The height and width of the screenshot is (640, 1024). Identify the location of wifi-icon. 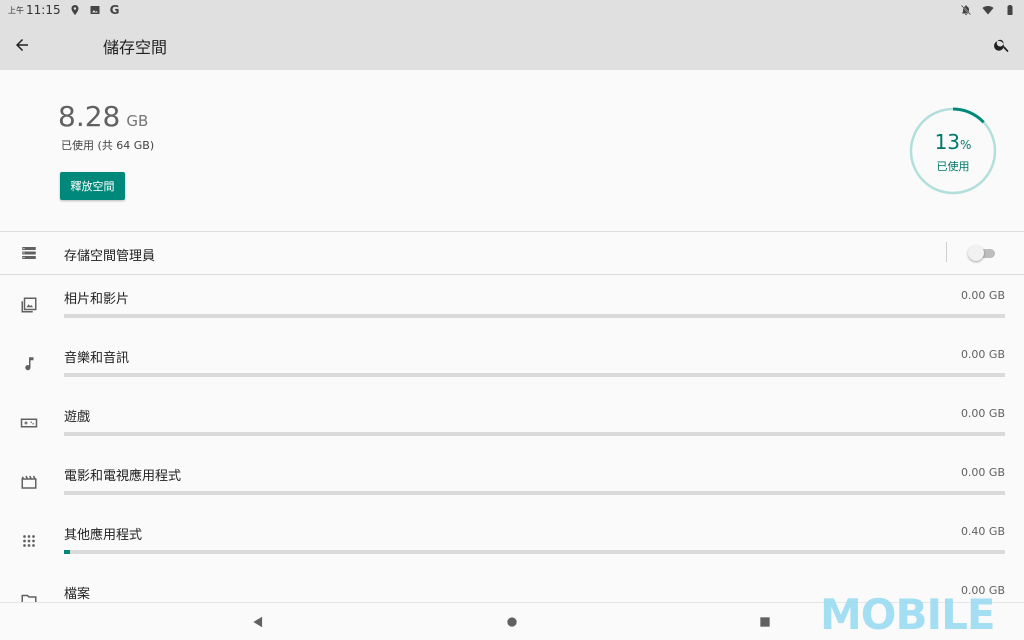
(988, 10).